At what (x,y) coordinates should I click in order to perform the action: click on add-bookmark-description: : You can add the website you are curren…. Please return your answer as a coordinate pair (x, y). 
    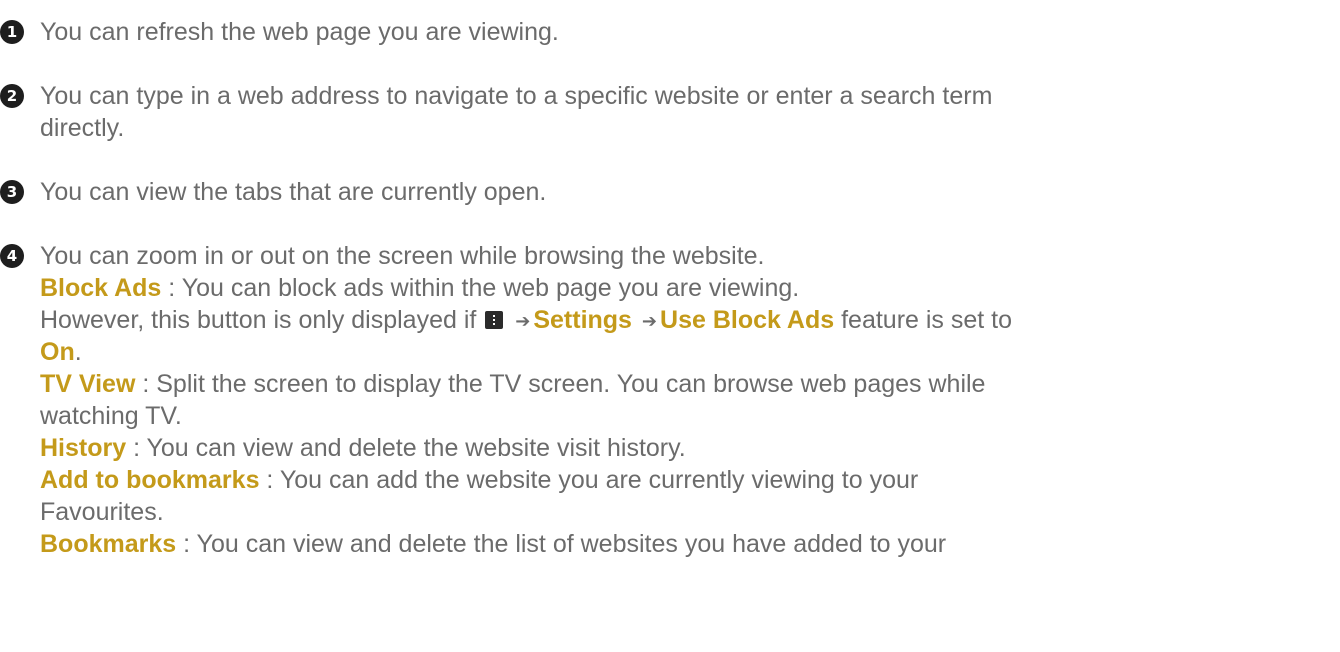
    Looking at the image, I should click on (589, 480).